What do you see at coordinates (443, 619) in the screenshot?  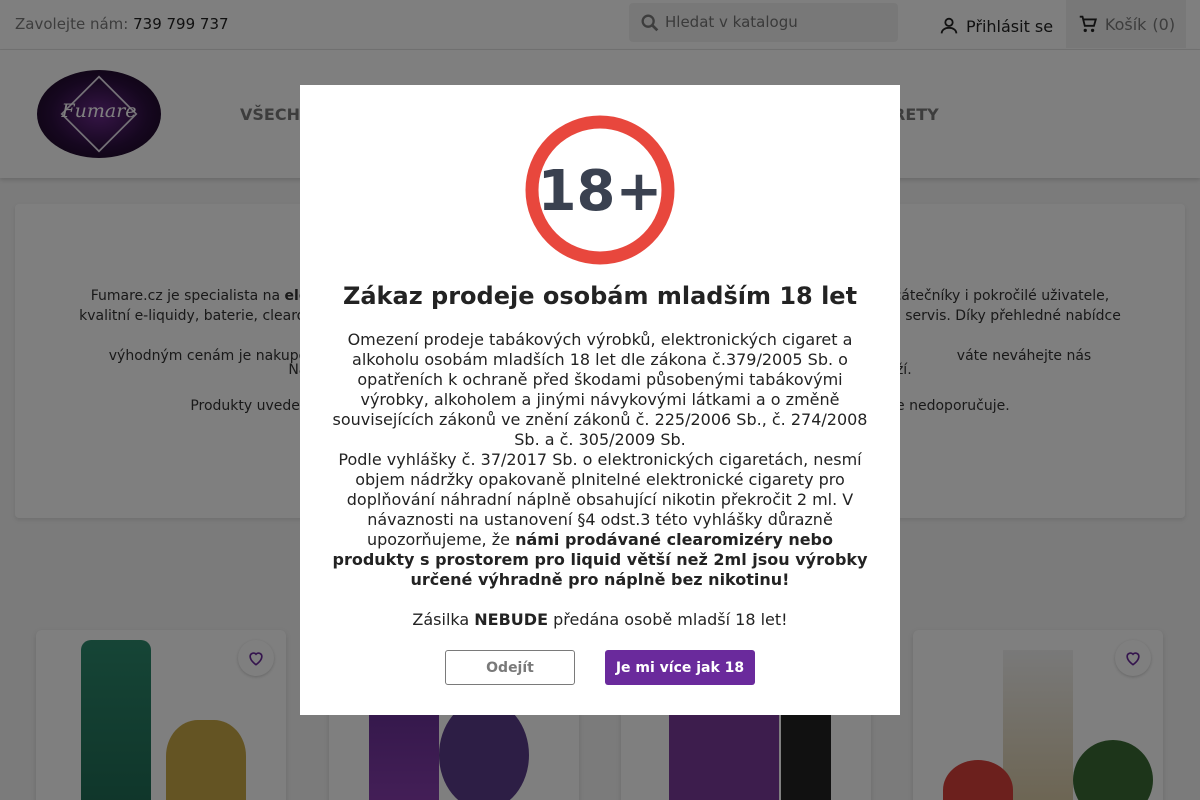 I see `shipping-text-start: Zásilka` at bounding box center [443, 619].